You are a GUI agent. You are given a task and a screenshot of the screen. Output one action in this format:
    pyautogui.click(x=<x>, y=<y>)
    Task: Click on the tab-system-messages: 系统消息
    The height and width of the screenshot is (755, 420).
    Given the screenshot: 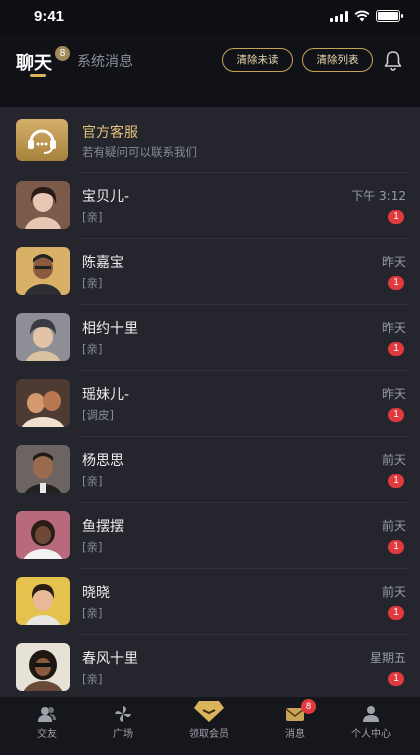 What is the action you would take?
    pyautogui.click(x=105, y=61)
    